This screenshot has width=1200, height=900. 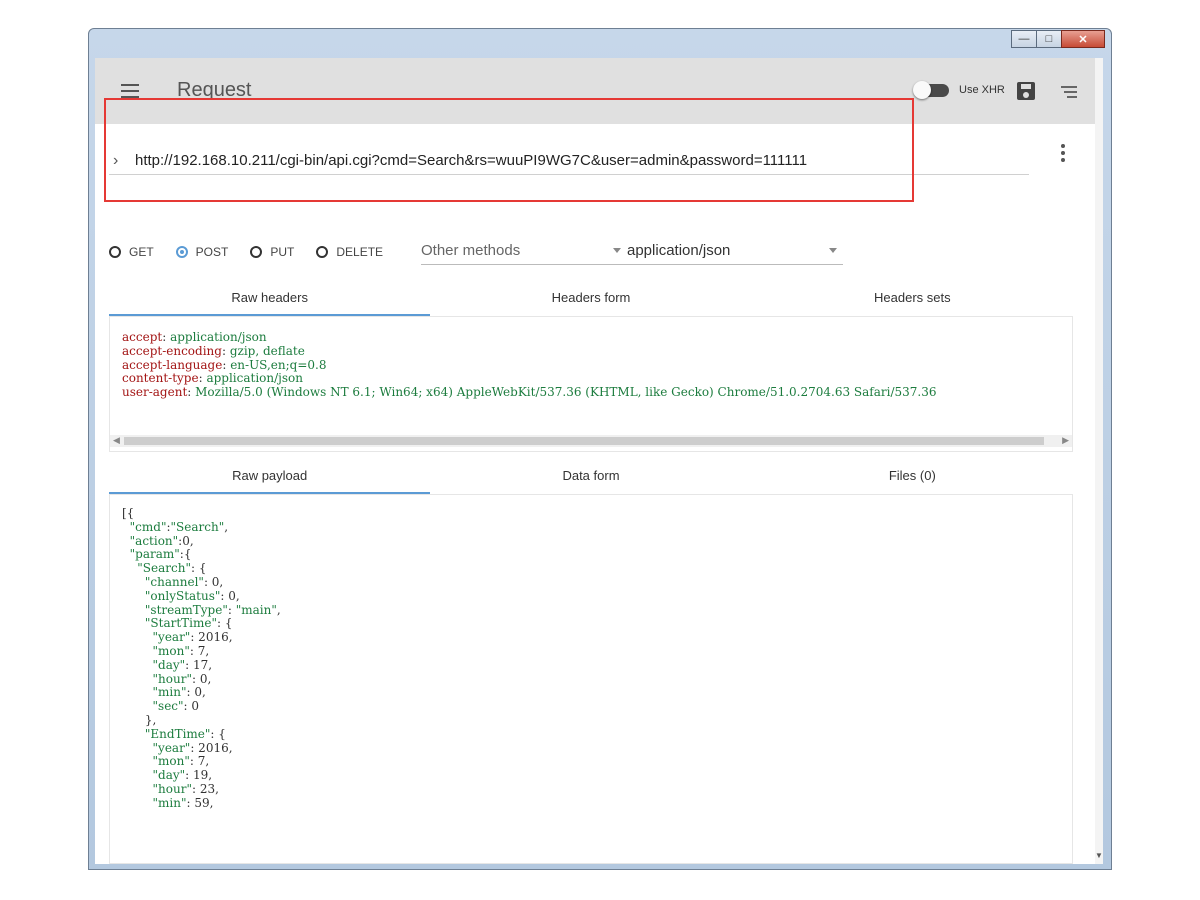 I want to click on tab-headers-form: Headers form, so click(x=590, y=298).